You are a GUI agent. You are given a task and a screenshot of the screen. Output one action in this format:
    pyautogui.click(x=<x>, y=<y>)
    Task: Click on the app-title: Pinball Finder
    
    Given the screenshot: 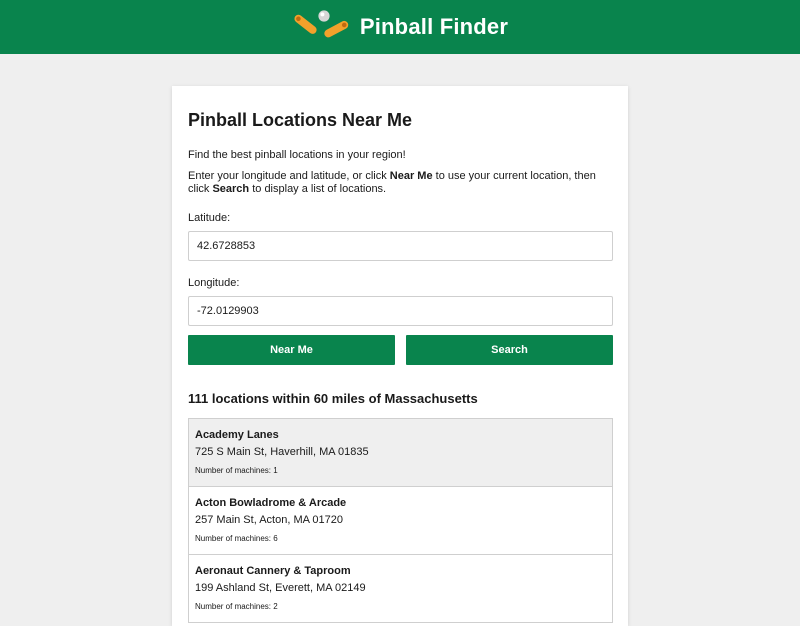 What is the action you would take?
    pyautogui.click(x=434, y=26)
    